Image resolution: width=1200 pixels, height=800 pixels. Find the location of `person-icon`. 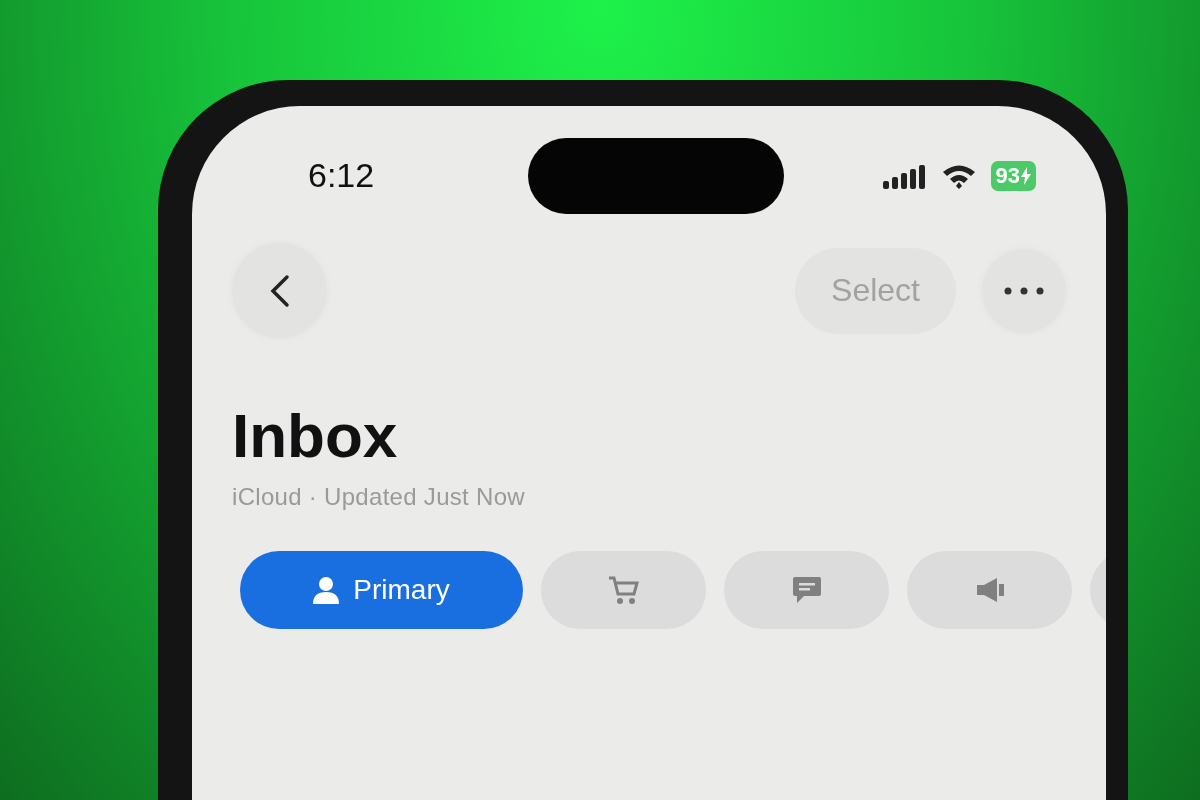

person-icon is located at coordinates (326, 590).